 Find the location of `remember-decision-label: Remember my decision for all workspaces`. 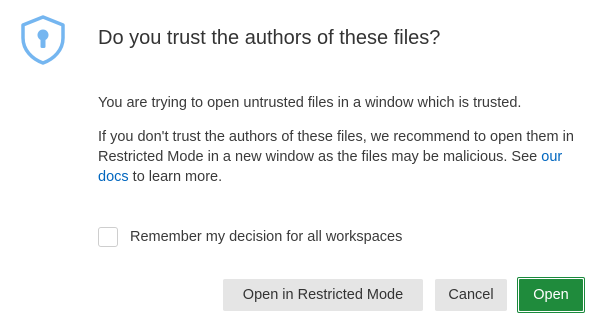

remember-decision-label: Remember my decision for all workspaces is located at coordinates (266, 237).